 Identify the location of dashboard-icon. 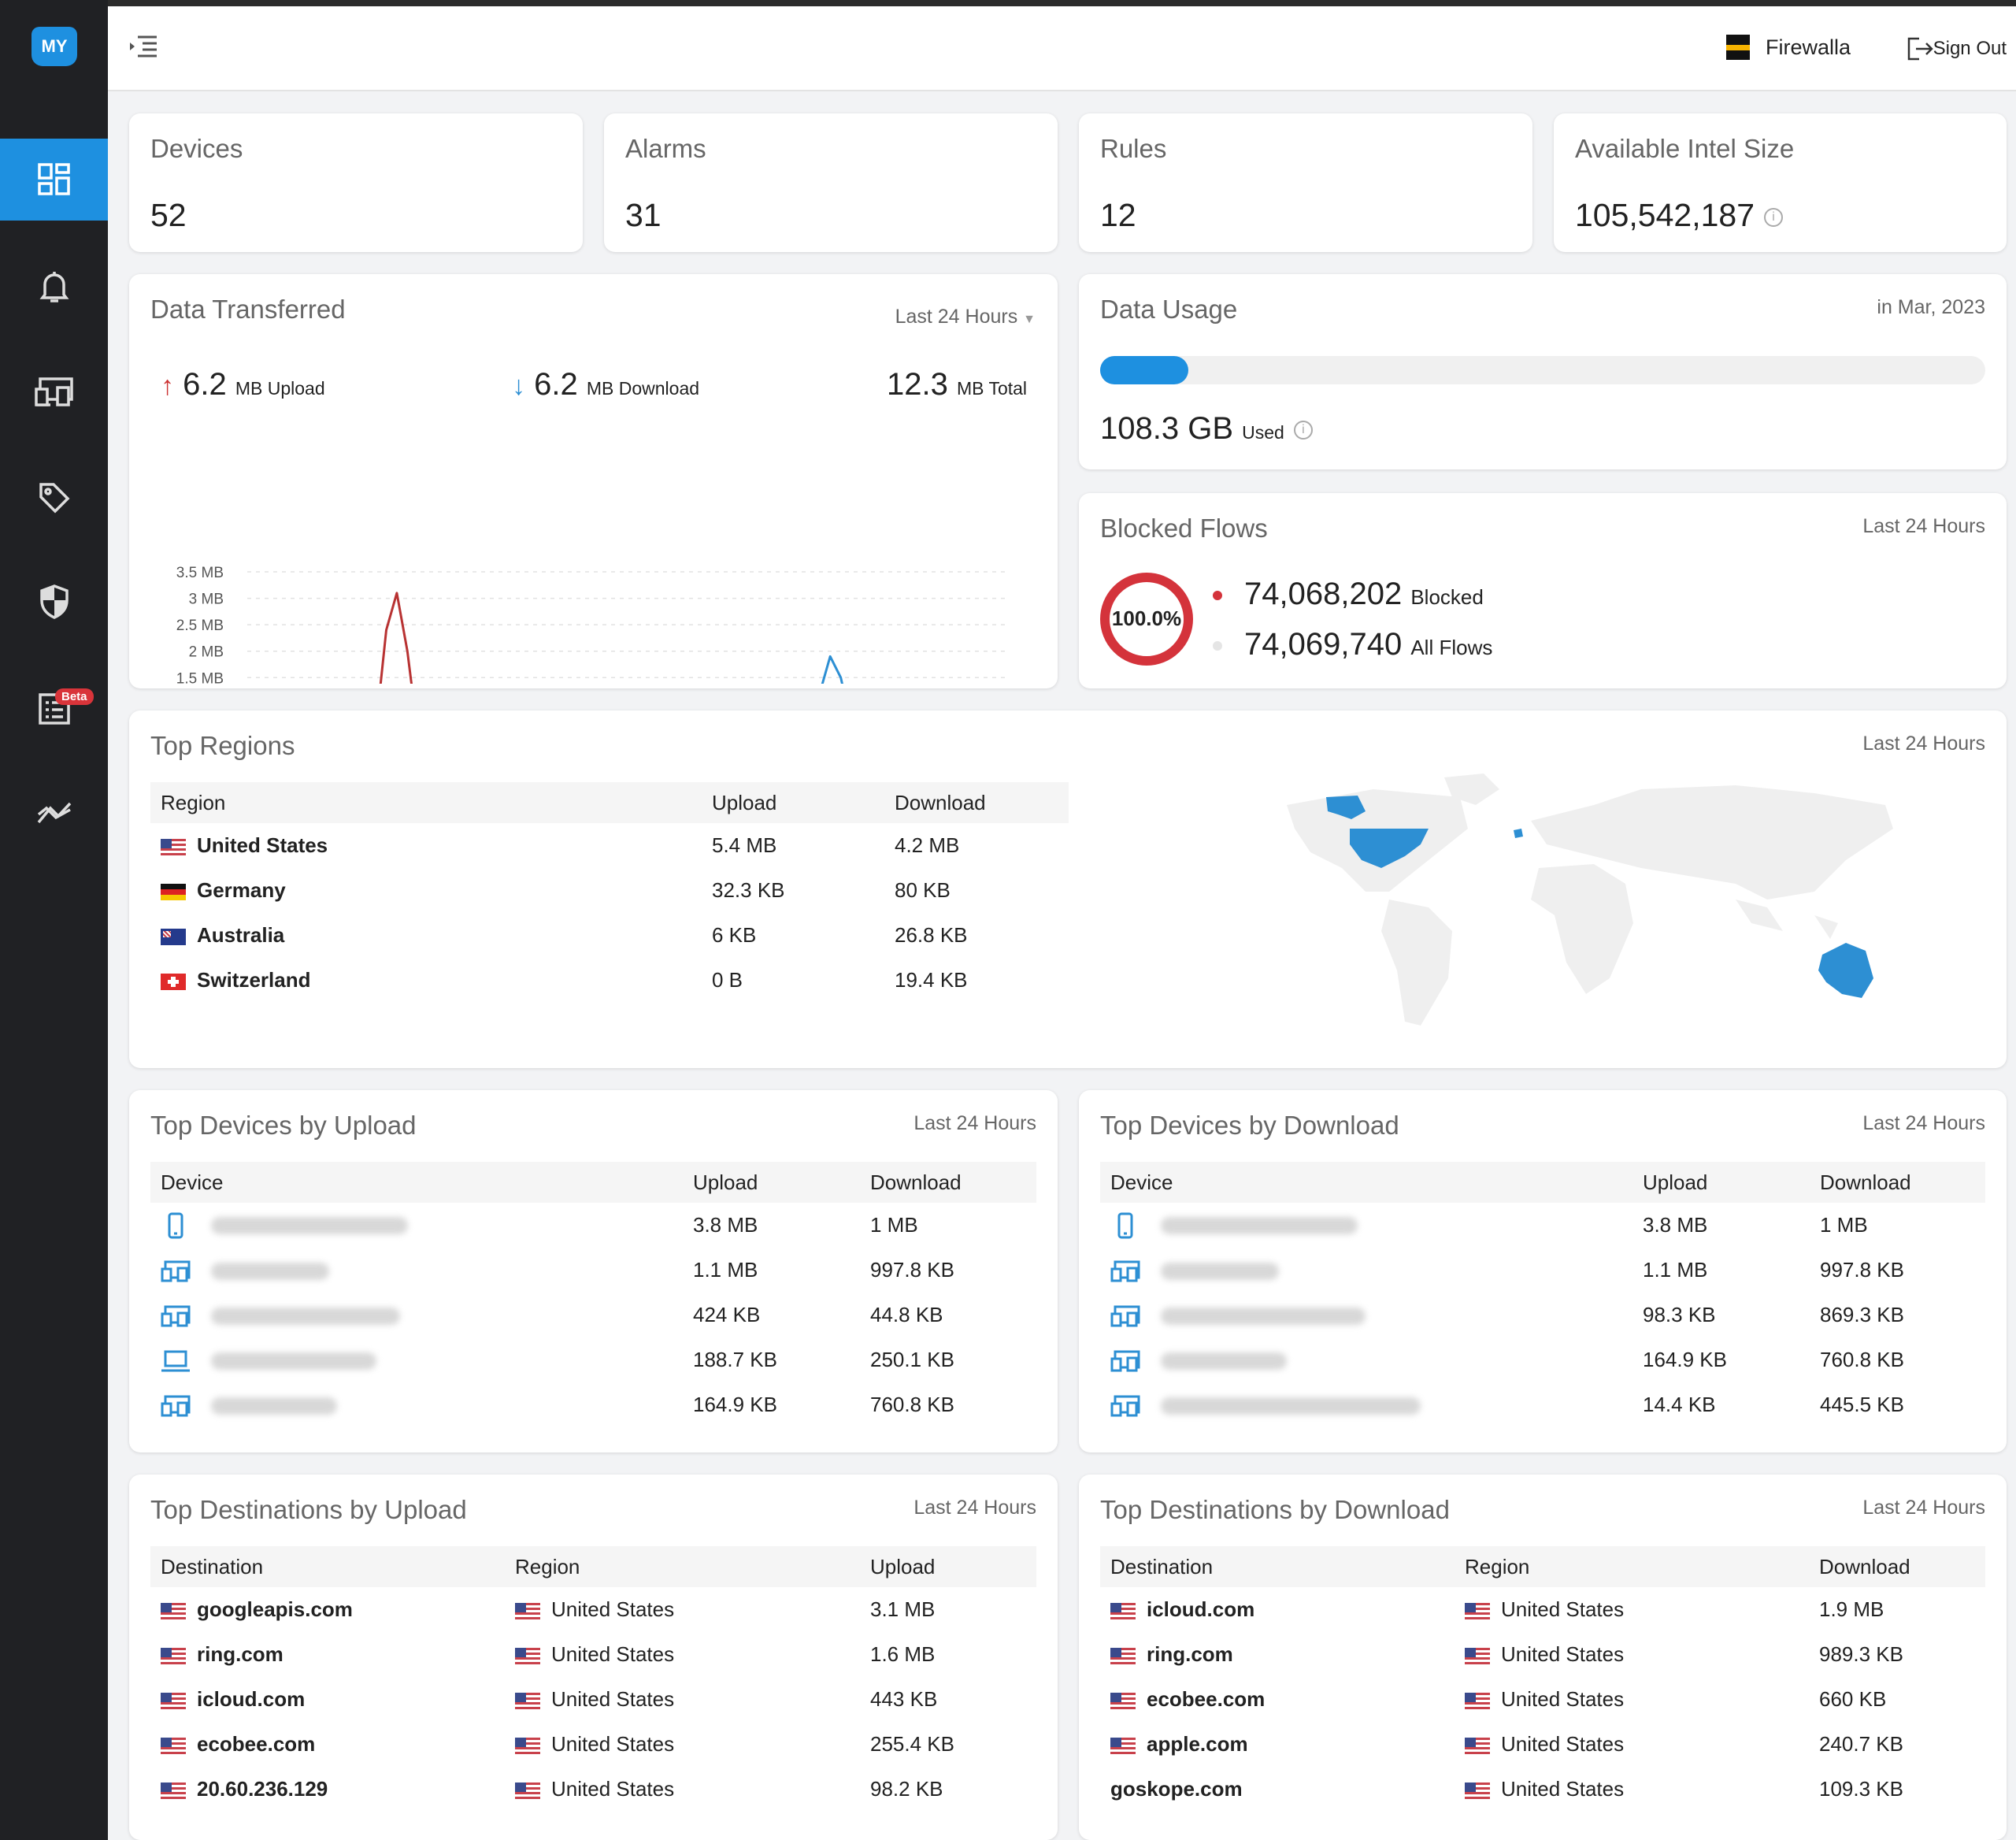
(53, 179).